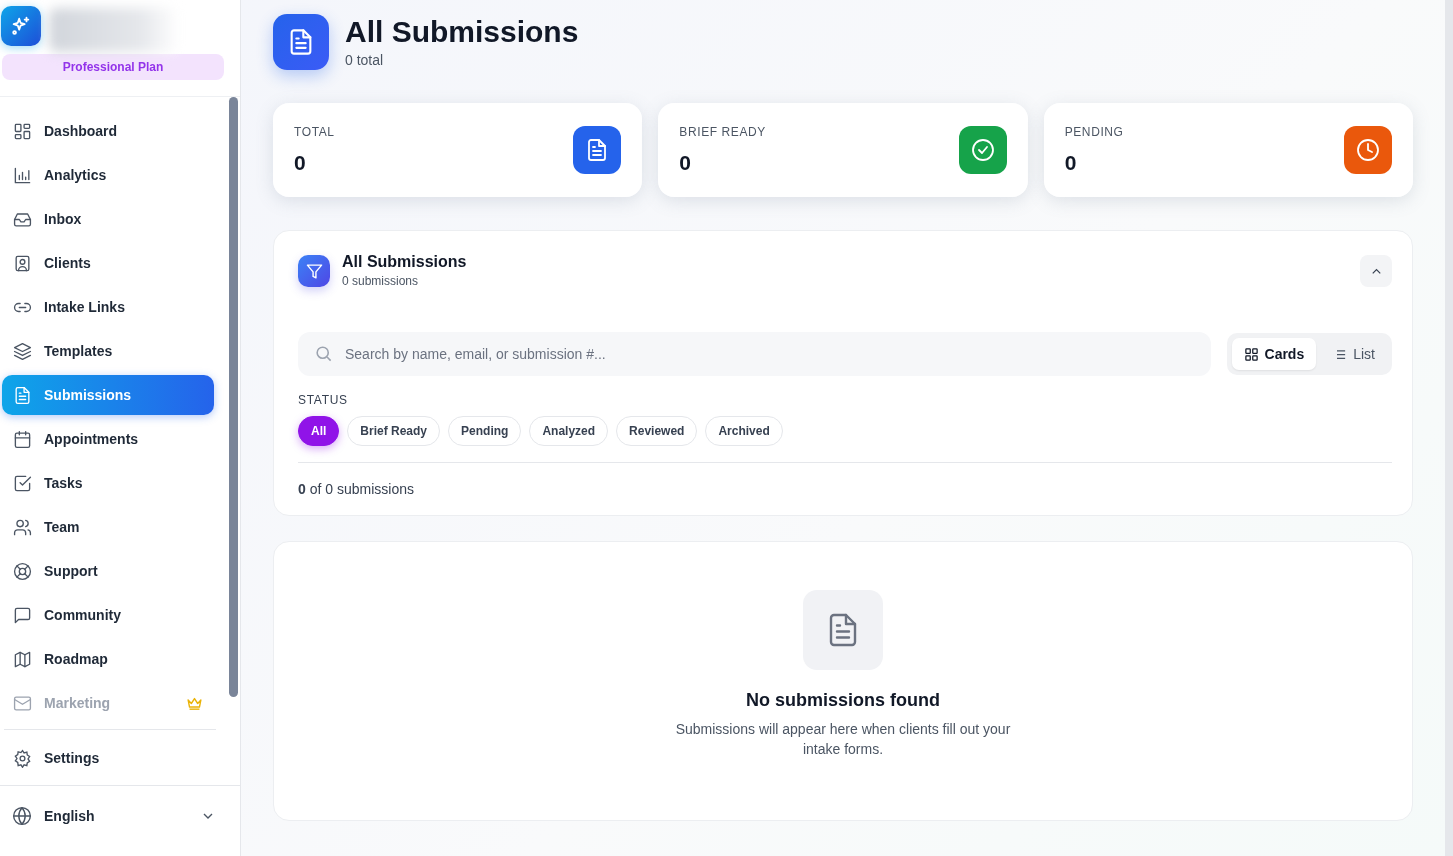 This screenshot has width=1453, height=856. Describe the element at coordinates (108, 351) in the screenshot. I see `nav-item: Templates` at that location.